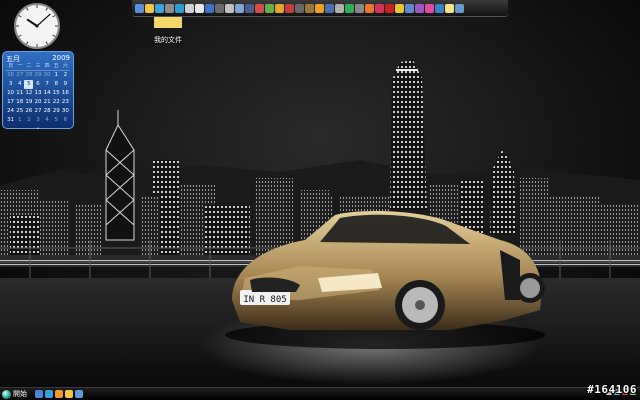 This screenshot has width=640, height=400. I want to click on calendar-day: 13, so click(37, 93).